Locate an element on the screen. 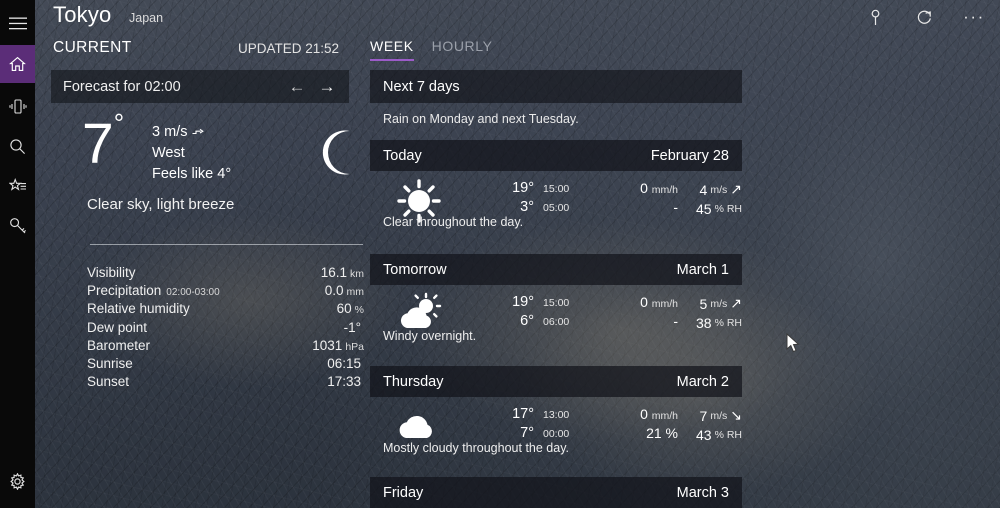 This screenshot has height=508, width=1000. day-date: March 1 is located at coordinates (702, 269).